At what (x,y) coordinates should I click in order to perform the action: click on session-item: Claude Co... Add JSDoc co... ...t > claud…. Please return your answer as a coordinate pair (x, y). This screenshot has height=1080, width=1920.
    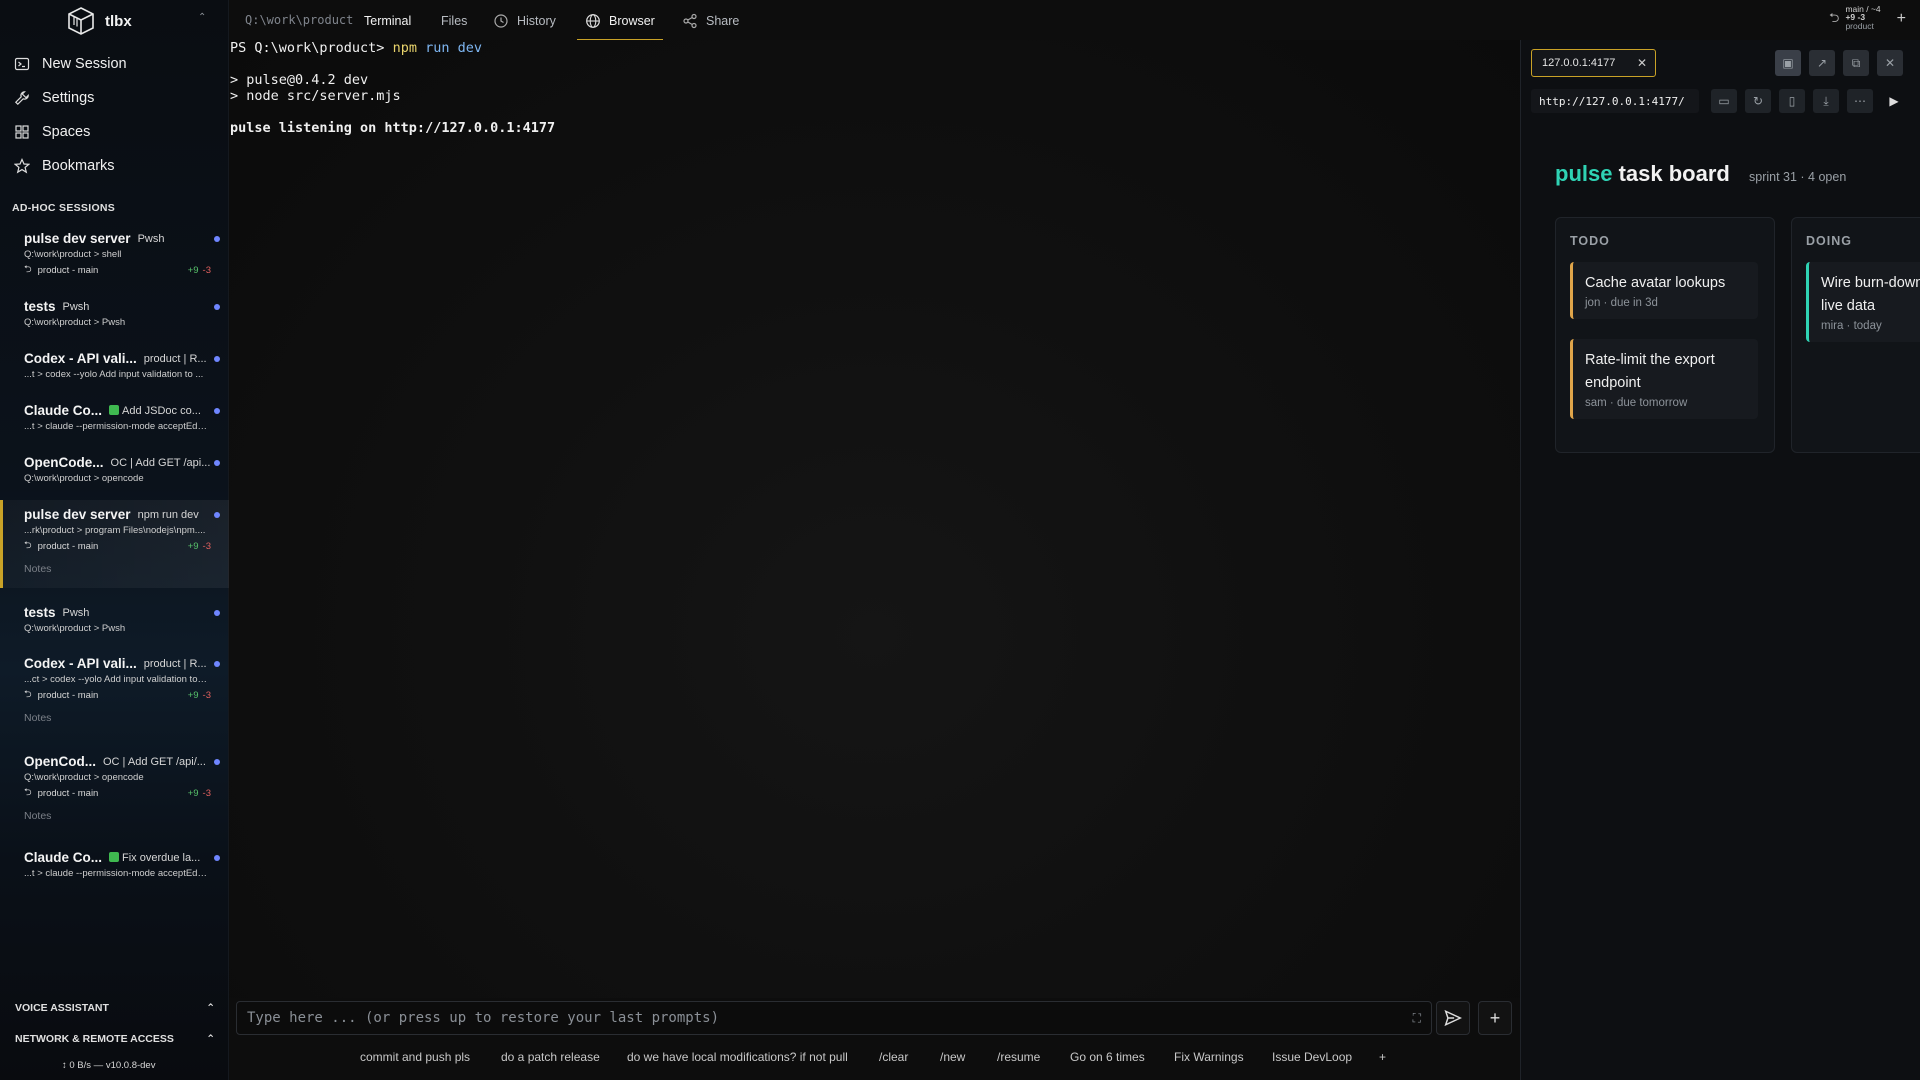
    Looking at the image, I should click on (114, 418).